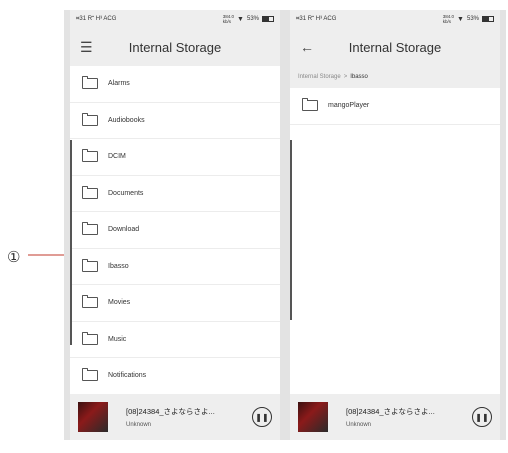  Describe the element at coordinates (127, 376) in the screenshot. I see `folder-label: Notifications` at that location.